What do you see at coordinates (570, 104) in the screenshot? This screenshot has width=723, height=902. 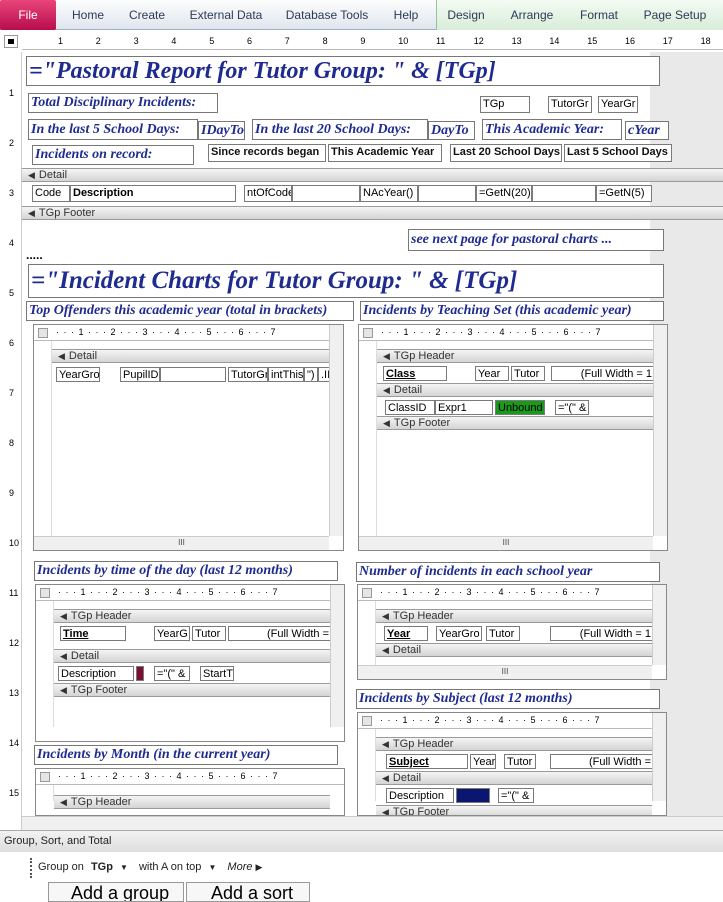 I see `tutorgr-control: TutorGr` at bounding box center [570, 104].